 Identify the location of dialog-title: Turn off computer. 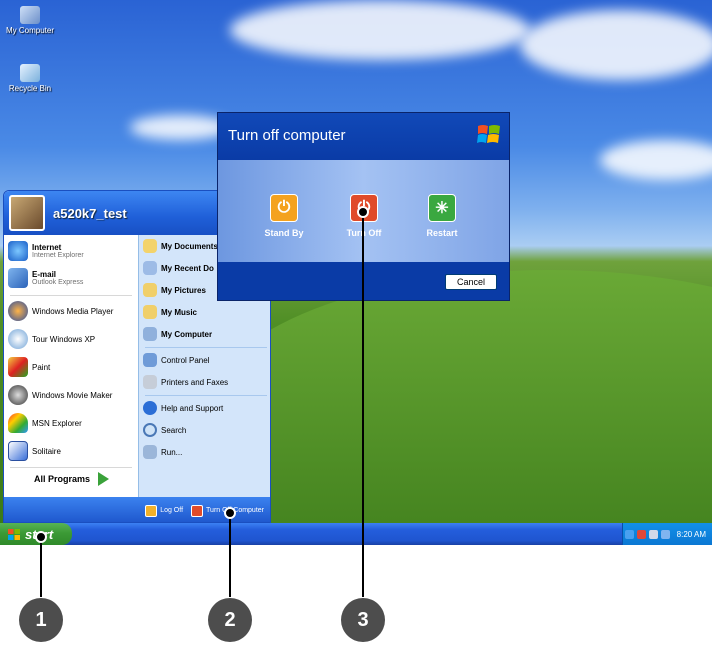
(287, 135).